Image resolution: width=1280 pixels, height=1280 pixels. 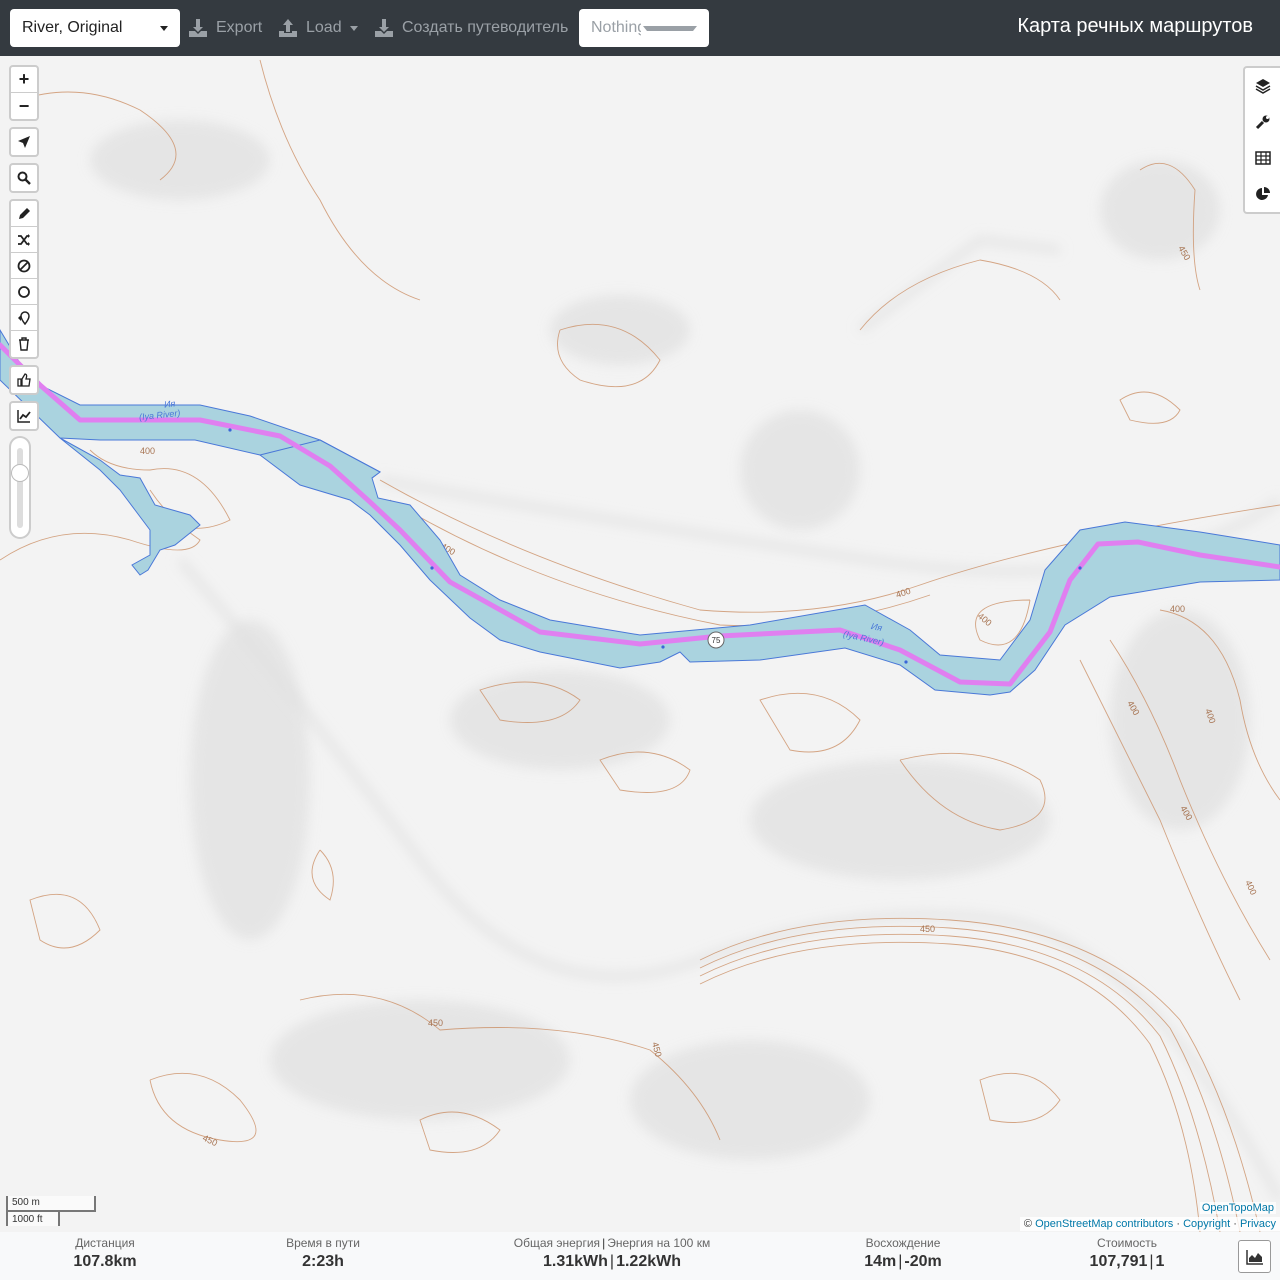 What do you see at coordinates (1135, 26) in the screenshot?
I see `app-title: Карта речных маршрутов` at bounding box center [1135, 26].